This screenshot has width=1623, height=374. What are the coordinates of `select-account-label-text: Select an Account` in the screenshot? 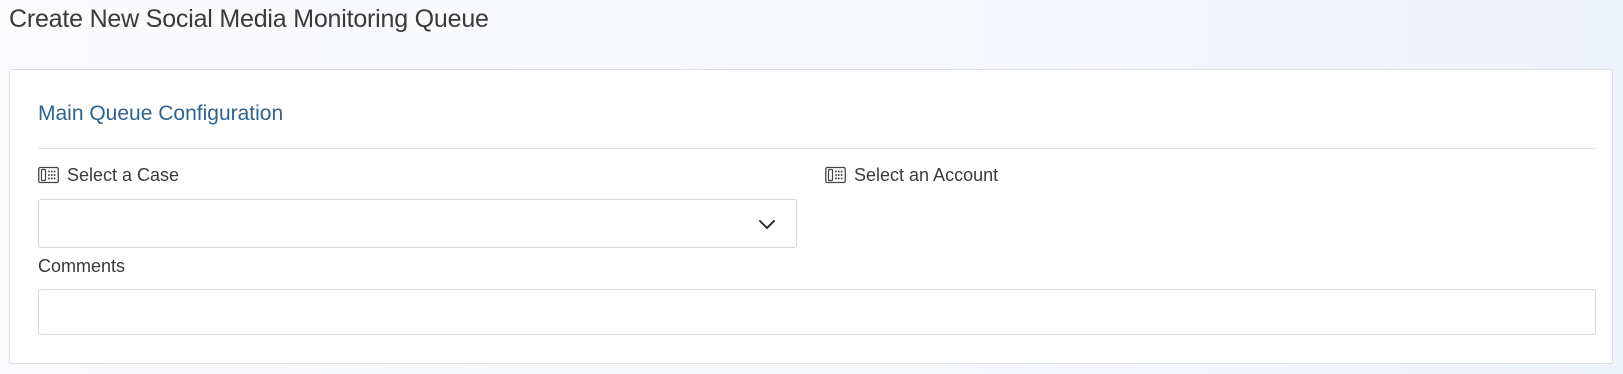 It's located at (926, 175).